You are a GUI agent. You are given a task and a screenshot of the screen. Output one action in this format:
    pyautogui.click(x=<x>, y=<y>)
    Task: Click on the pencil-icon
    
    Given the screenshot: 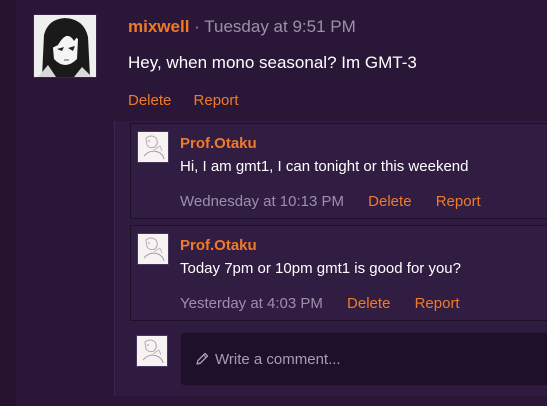 What is the action you would take?
    pyautogui.click(x=202, y=358)
    